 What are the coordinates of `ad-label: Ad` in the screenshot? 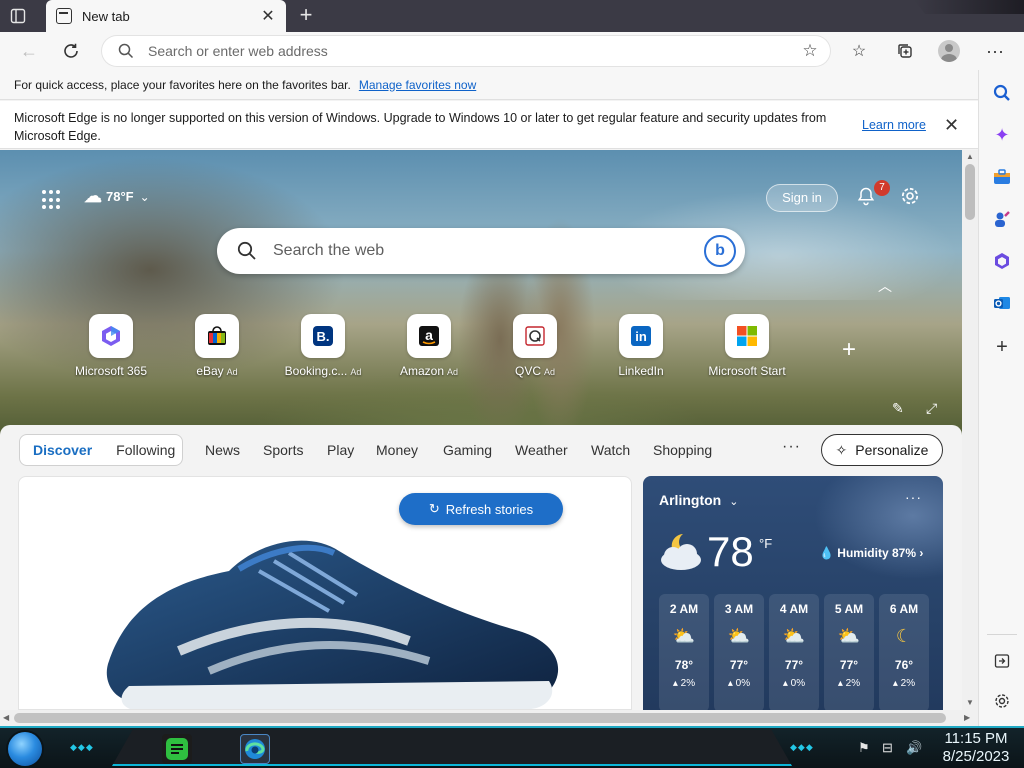 It's located at (356, 372).